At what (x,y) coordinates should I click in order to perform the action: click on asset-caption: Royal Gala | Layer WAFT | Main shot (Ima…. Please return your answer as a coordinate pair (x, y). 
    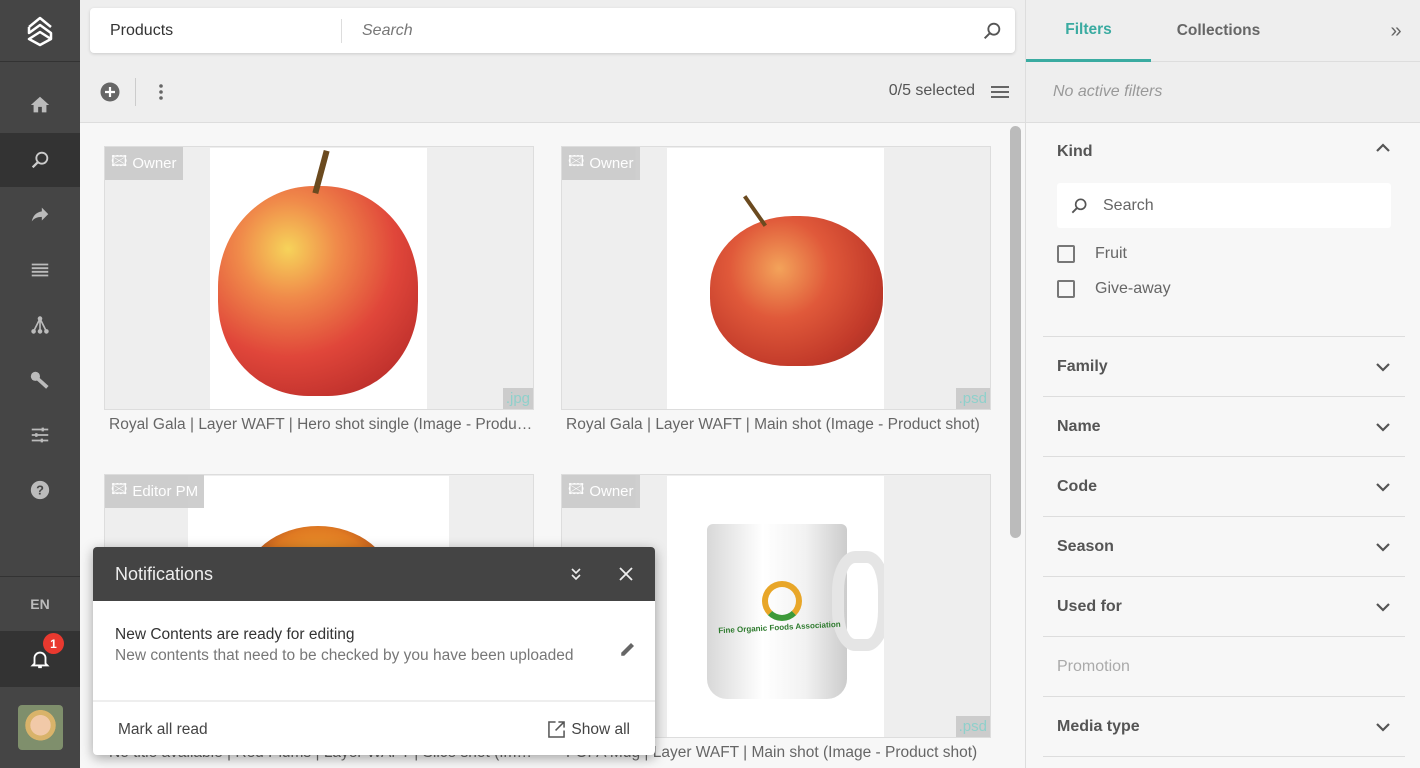
    Looking at the image, I should click on (776, 425).